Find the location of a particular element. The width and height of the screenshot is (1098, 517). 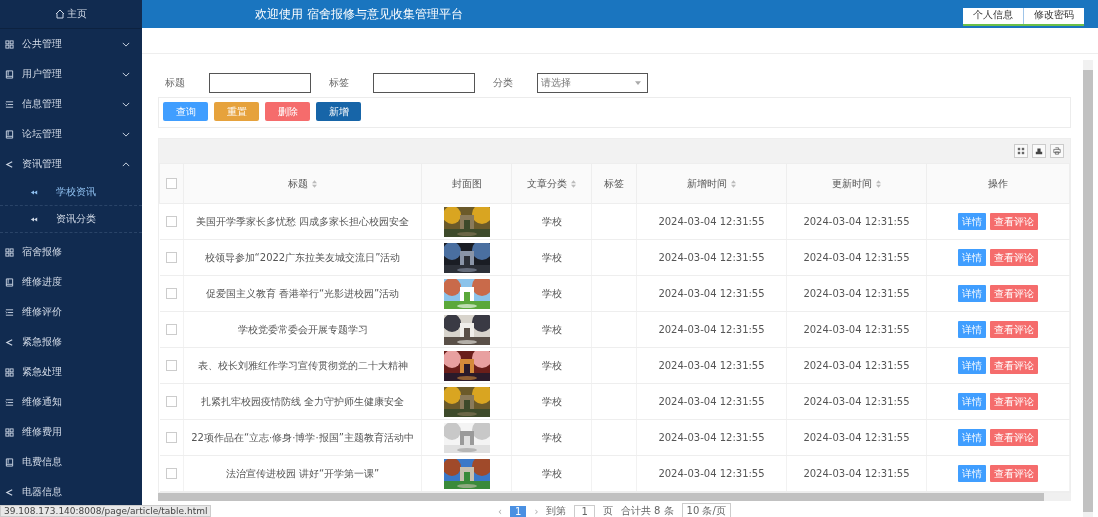

menu-item: 维修进度 is located at coordinates (71, 282).